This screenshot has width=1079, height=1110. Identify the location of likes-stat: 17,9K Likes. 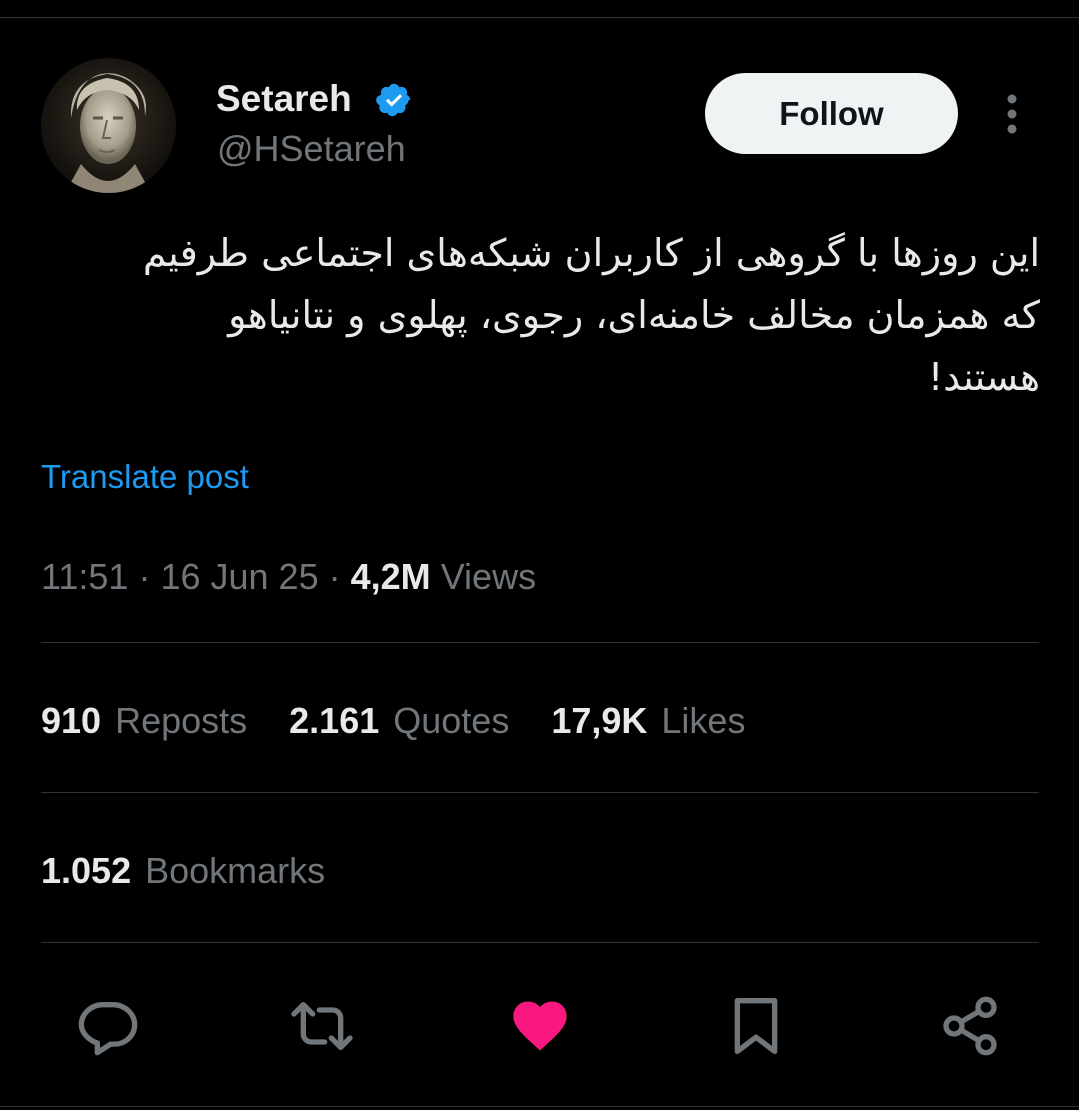
(648, 721).